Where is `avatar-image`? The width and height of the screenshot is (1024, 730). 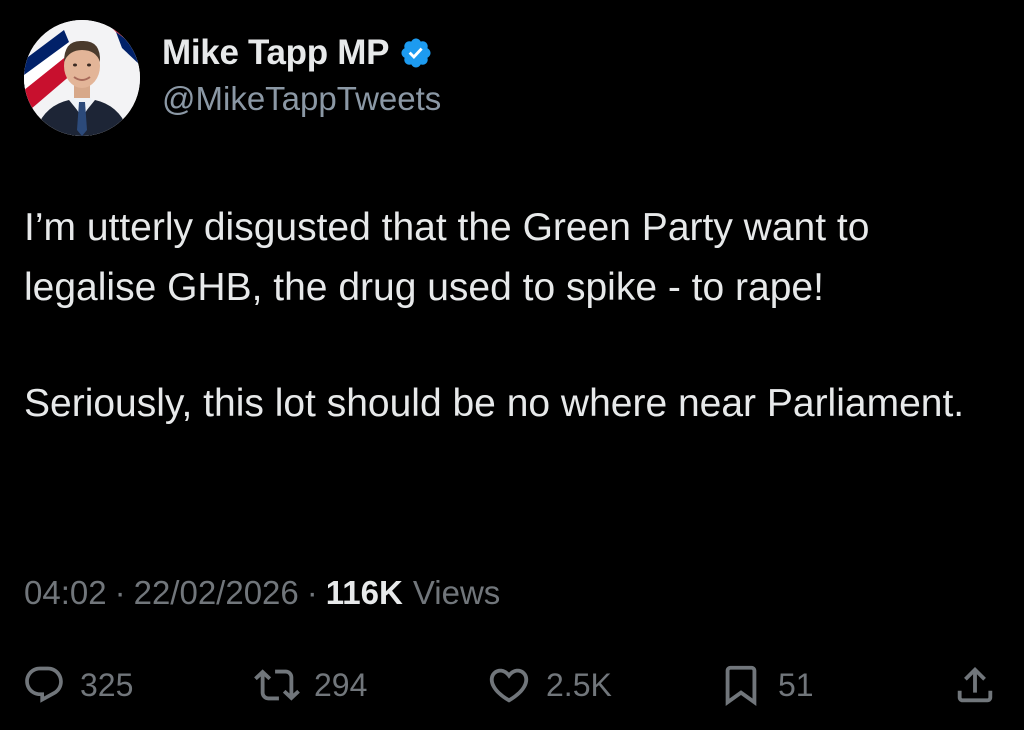
avatar-image is located at coordinates (82, 78).